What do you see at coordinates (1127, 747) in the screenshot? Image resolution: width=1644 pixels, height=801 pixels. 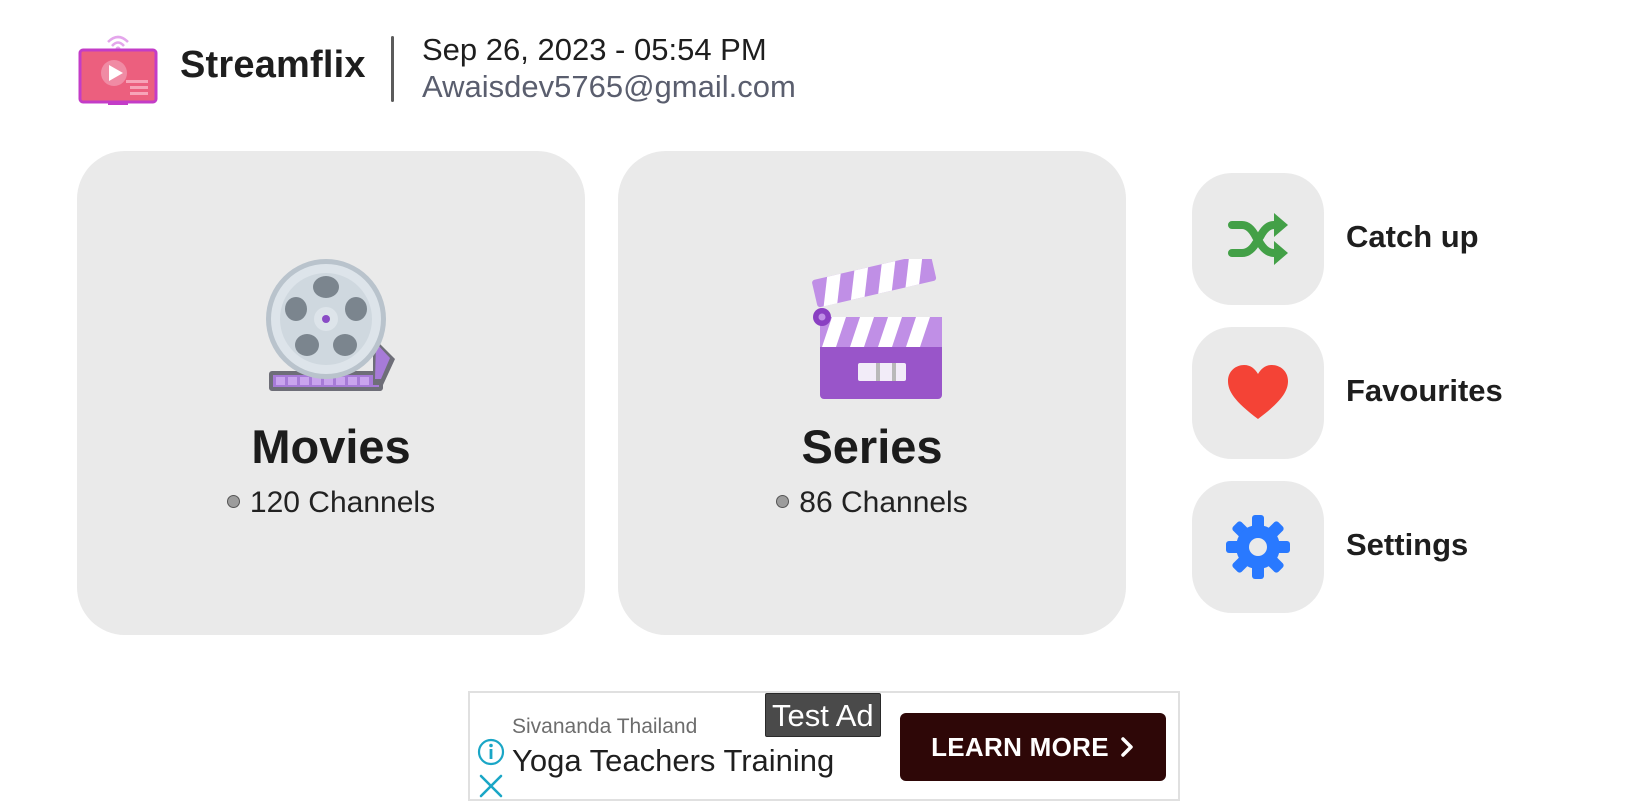 I see `chevron-right-icon` at bounding box center [1127, 747].